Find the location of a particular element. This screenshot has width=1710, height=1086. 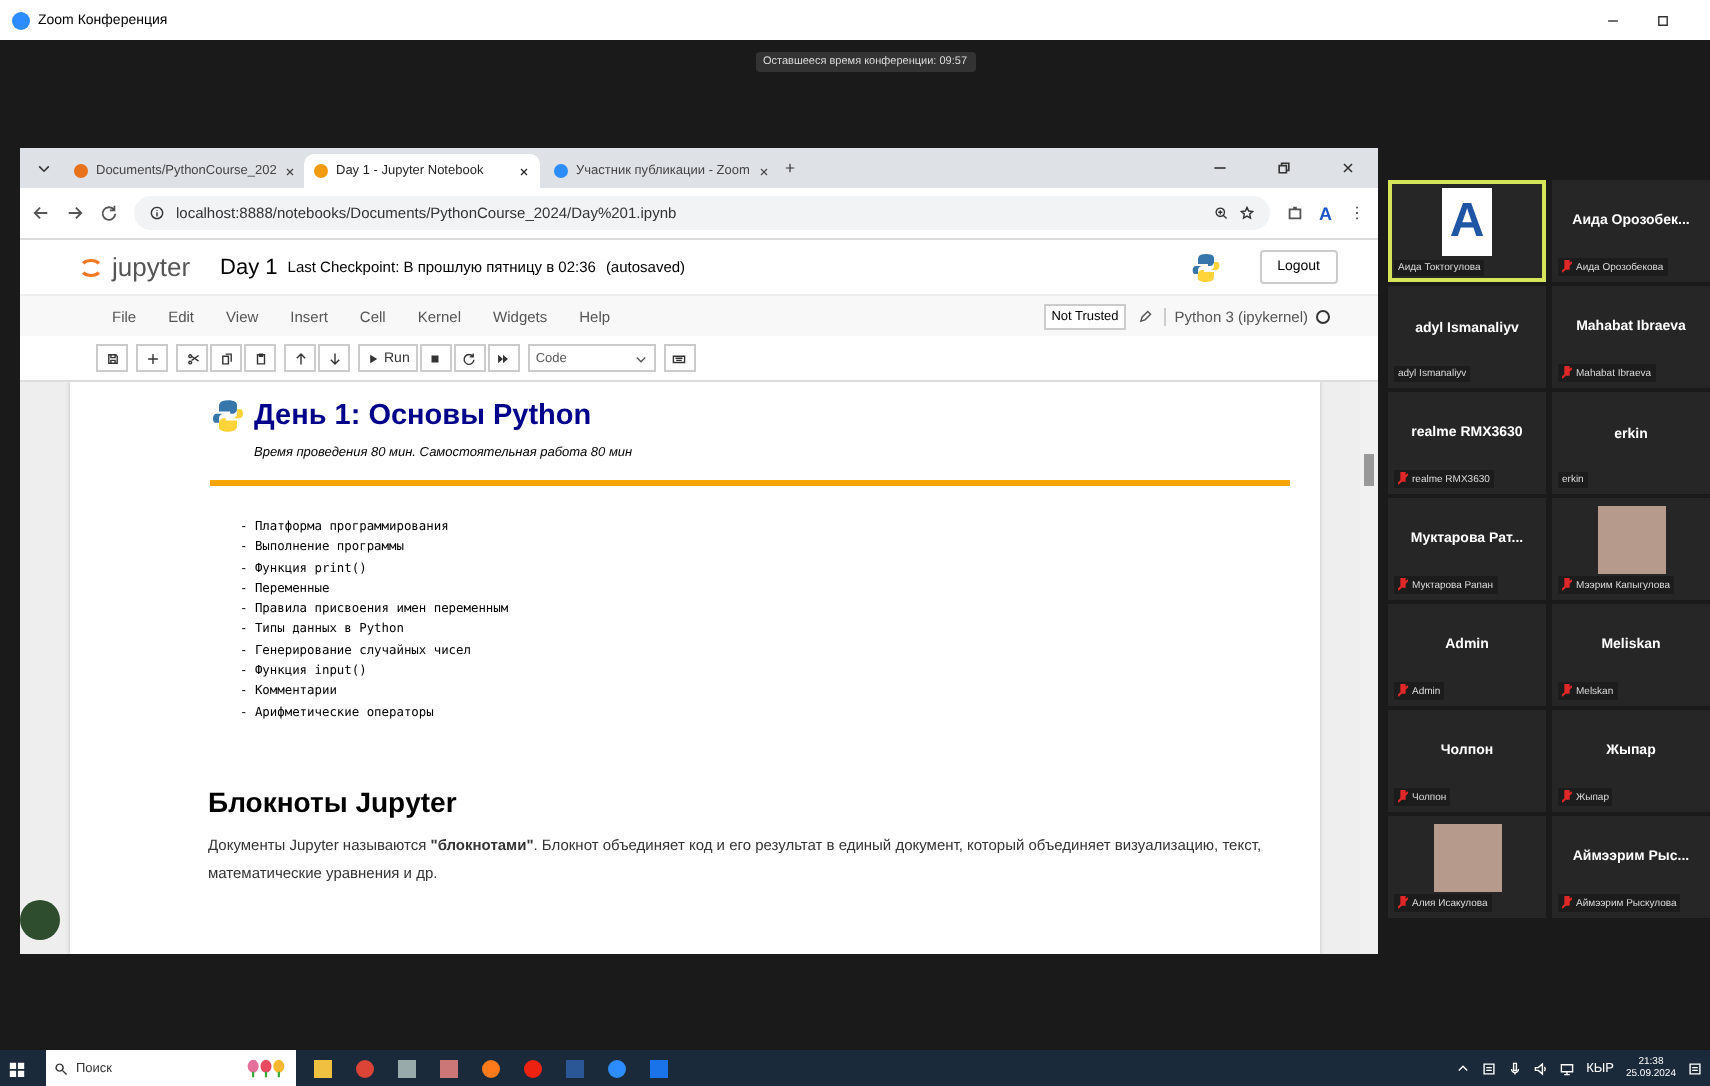

kernel-status-icon is located at coordinates (1323, 316).